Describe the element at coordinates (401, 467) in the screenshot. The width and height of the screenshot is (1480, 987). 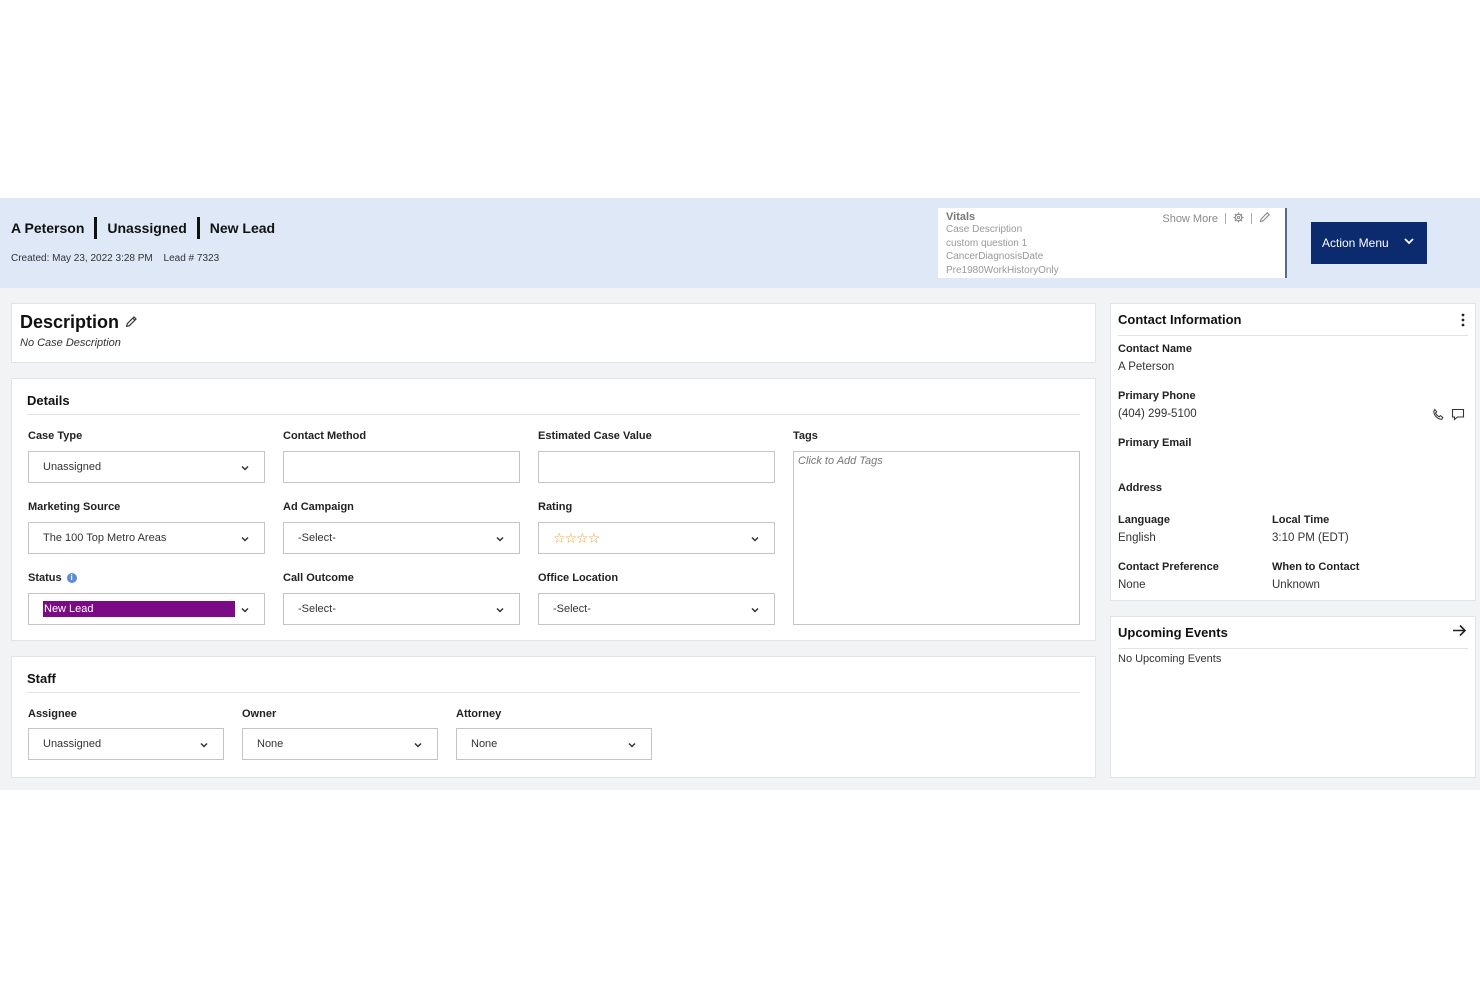
I see `contact-method-input` at that location.